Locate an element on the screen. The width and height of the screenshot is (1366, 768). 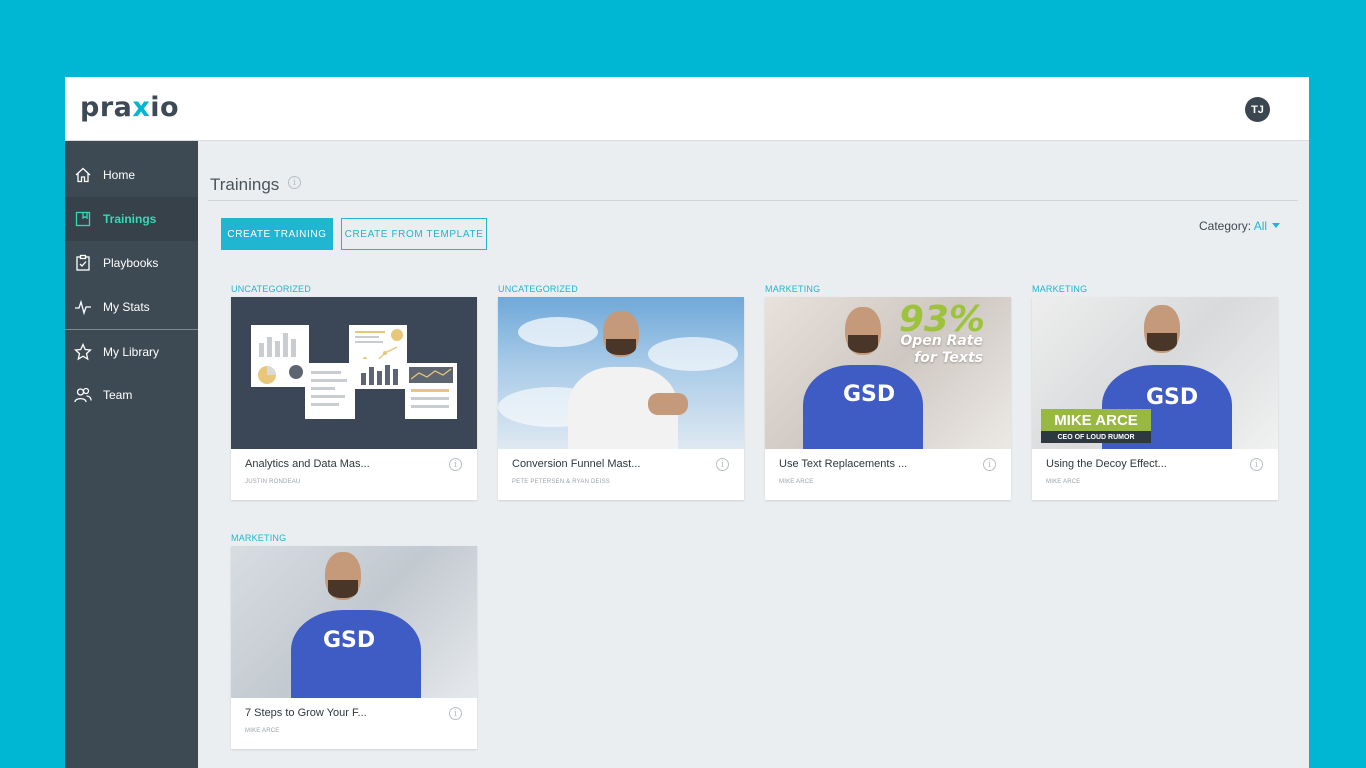
sidebar-item-my-library: My Library is located at coordinates (131, 352).